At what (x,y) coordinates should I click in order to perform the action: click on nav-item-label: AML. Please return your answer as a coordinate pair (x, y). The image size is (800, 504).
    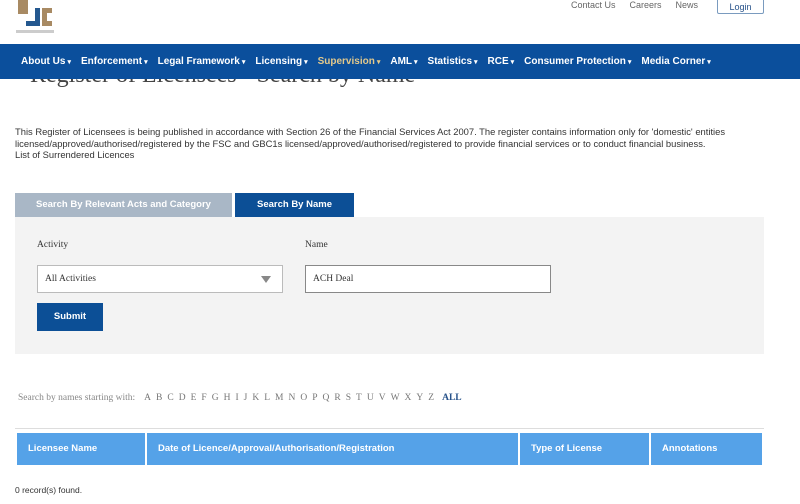
    Looking at the image, I should click on (401, 61).